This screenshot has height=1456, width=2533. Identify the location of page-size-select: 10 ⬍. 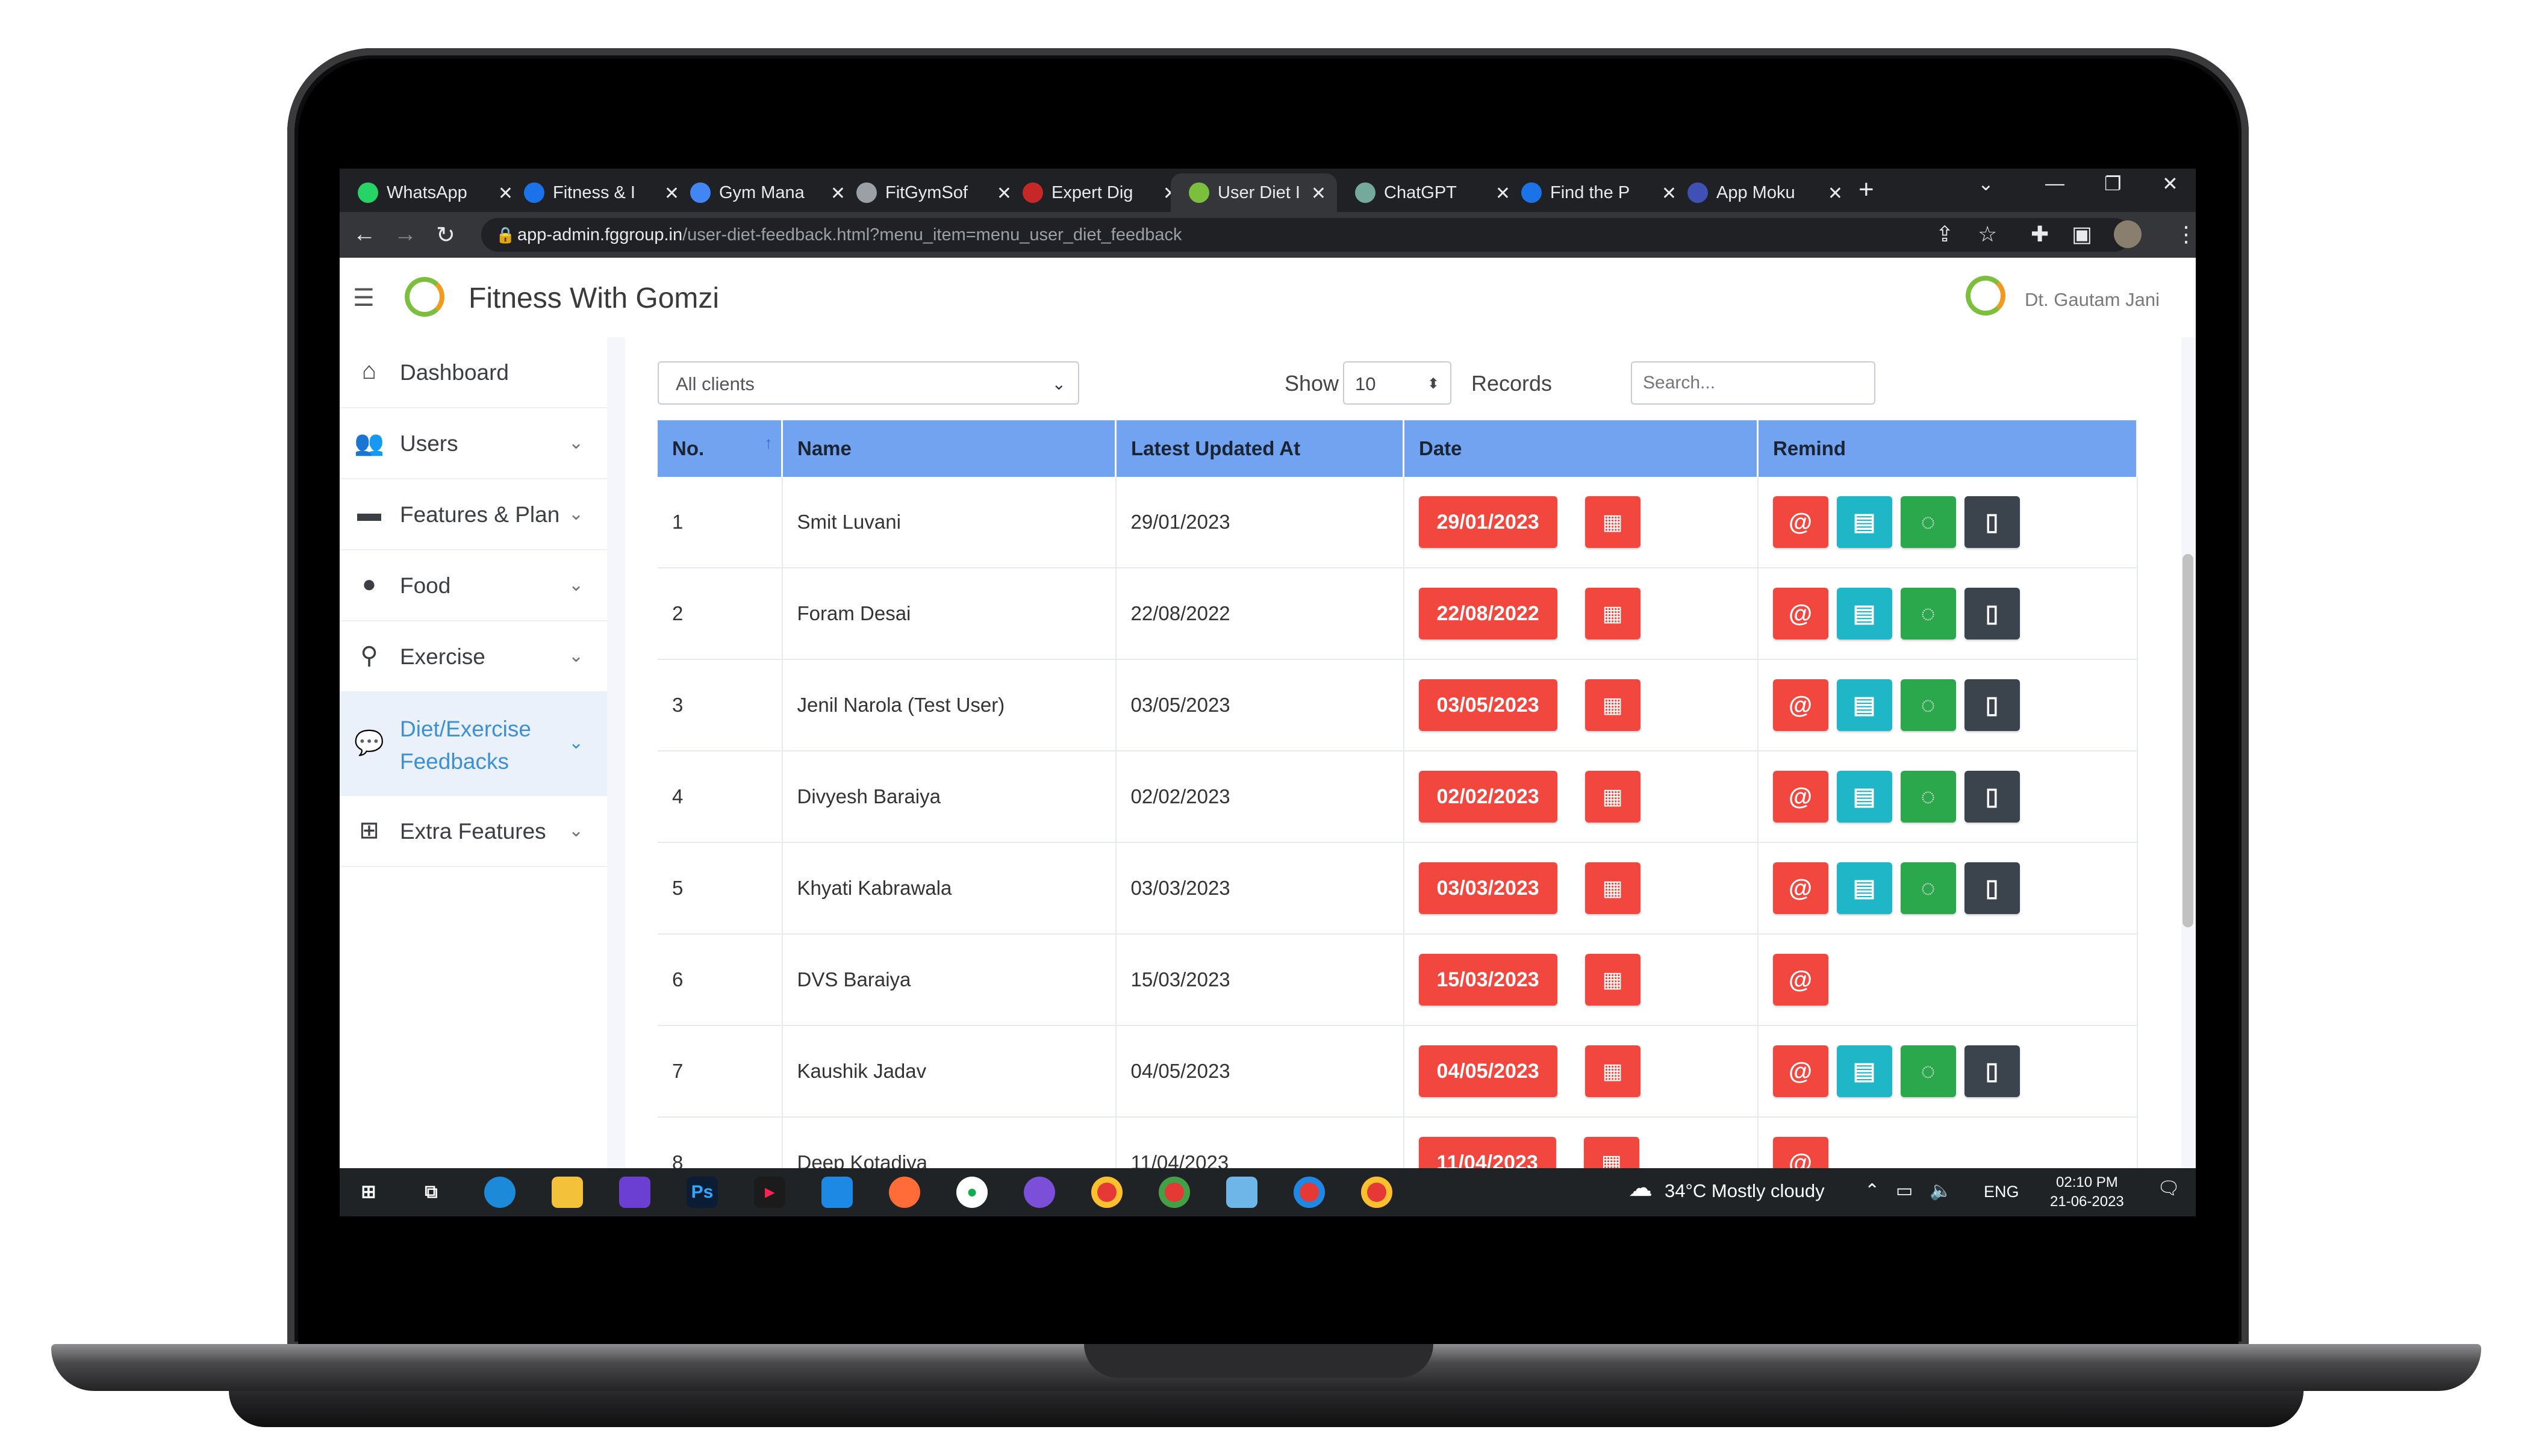
(1397, 383).